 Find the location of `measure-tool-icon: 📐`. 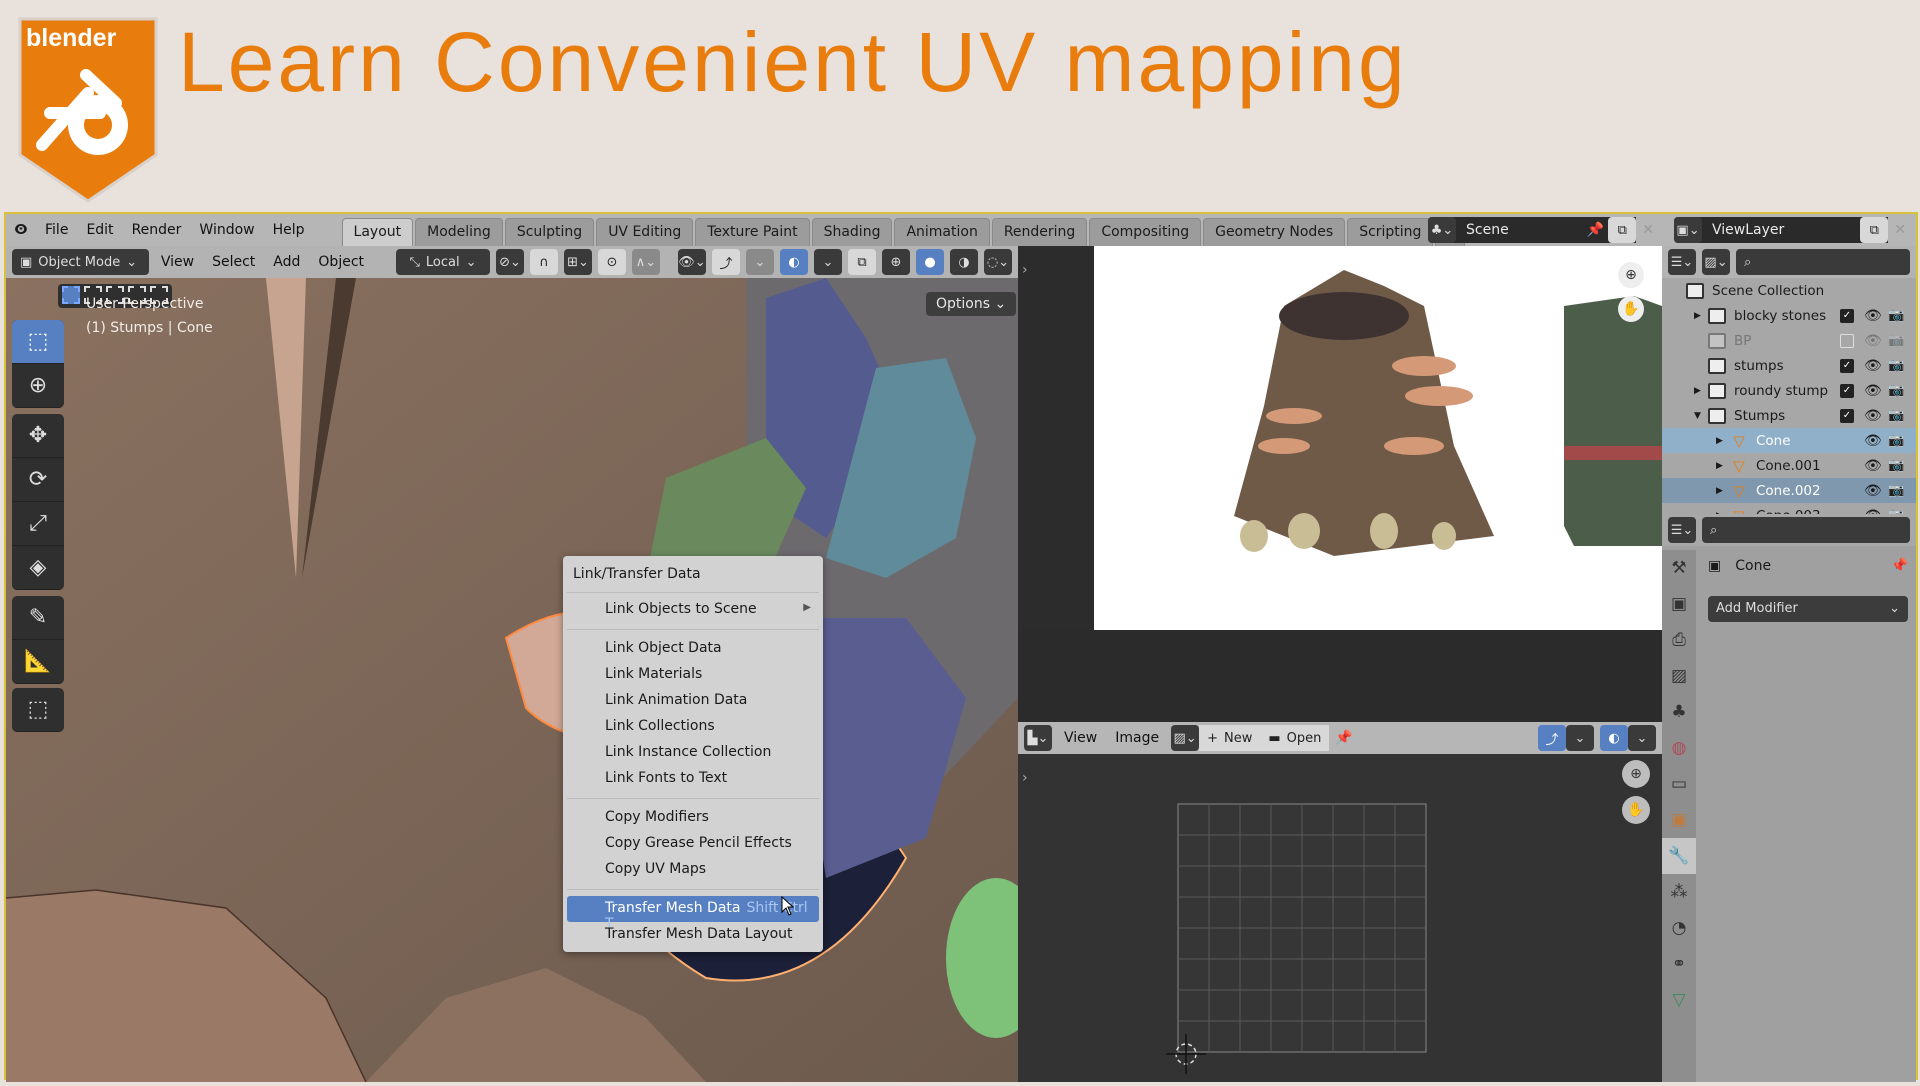

measure-tool-icon: 📐 is located at coordinates (38, 662).